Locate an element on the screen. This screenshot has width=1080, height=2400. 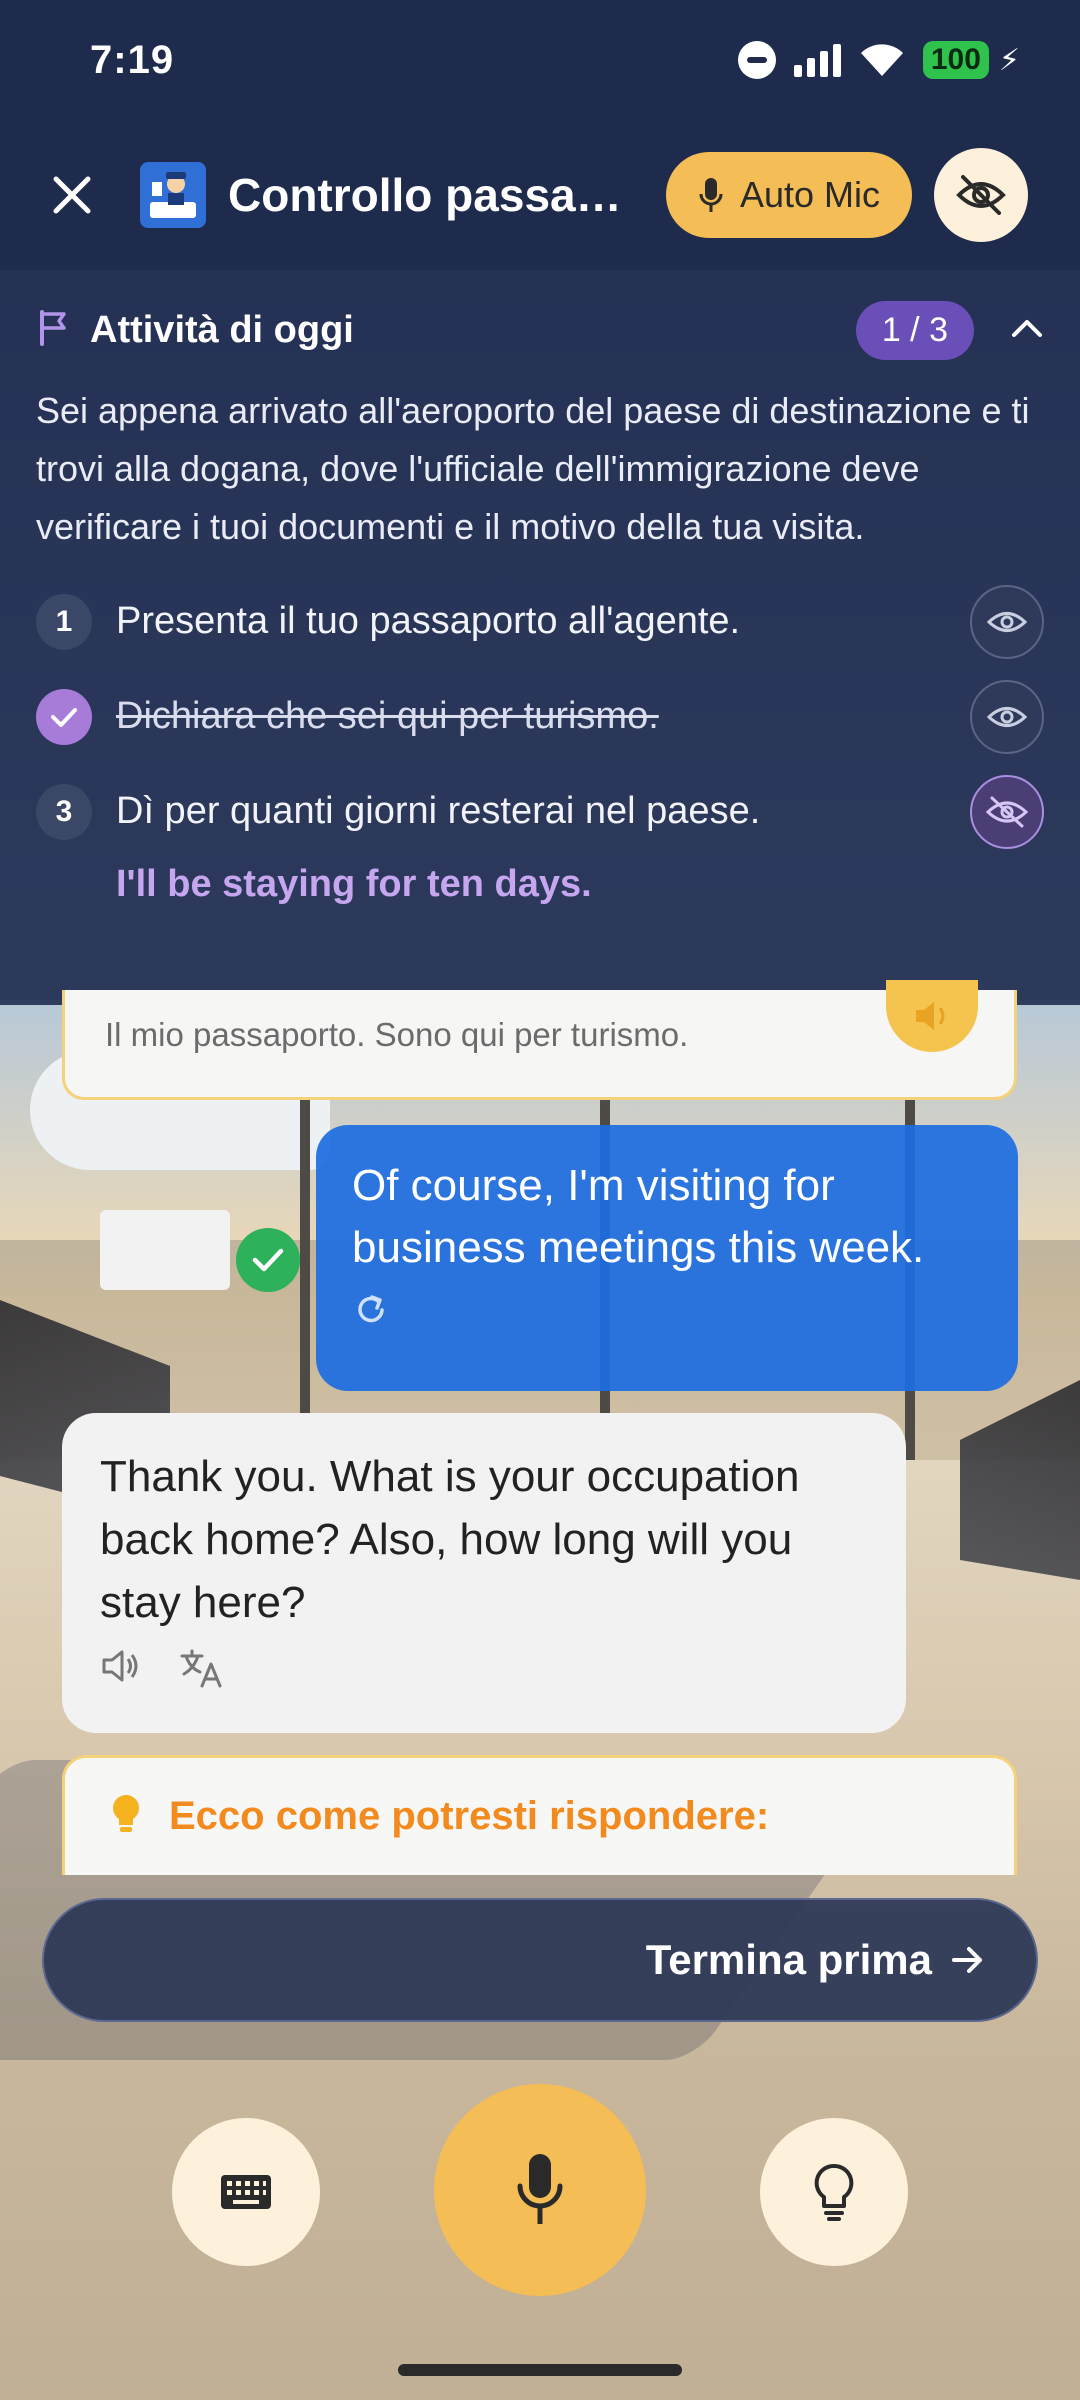
home-indicator is located at coordinates (540, 2370).